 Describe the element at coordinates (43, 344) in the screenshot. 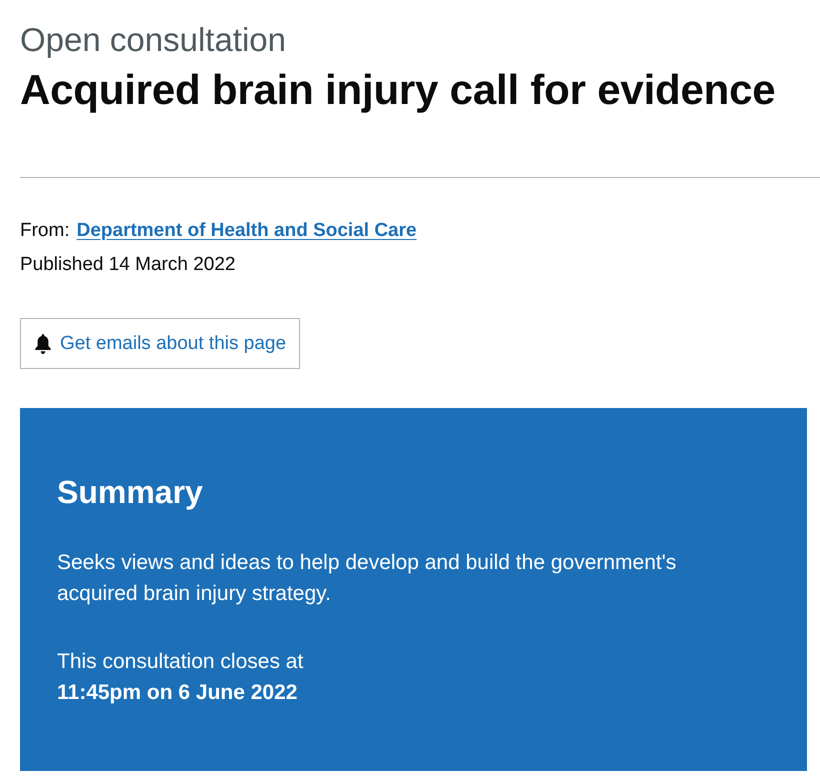

I see `bell-icon` at that location.